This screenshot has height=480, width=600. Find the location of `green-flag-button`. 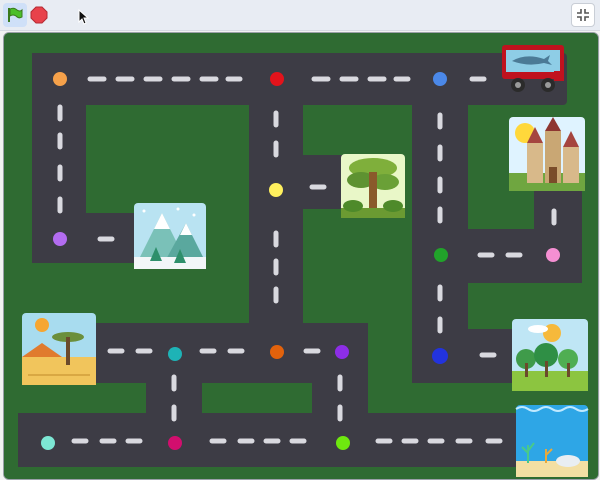

green-flag-button is located at coordinates (15, 15).